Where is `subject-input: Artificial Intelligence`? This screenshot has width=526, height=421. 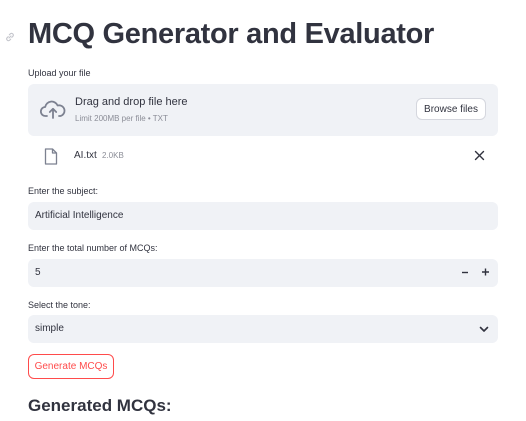 subject-input: Artificial Intelligence is located at coordinates (263, 216).